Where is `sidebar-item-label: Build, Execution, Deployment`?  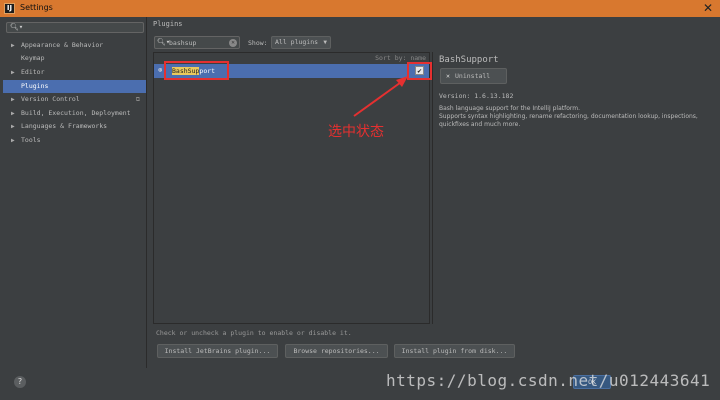
sidebar-item-label: Build, Execution, Deployment is located at coordinates (76, 113).